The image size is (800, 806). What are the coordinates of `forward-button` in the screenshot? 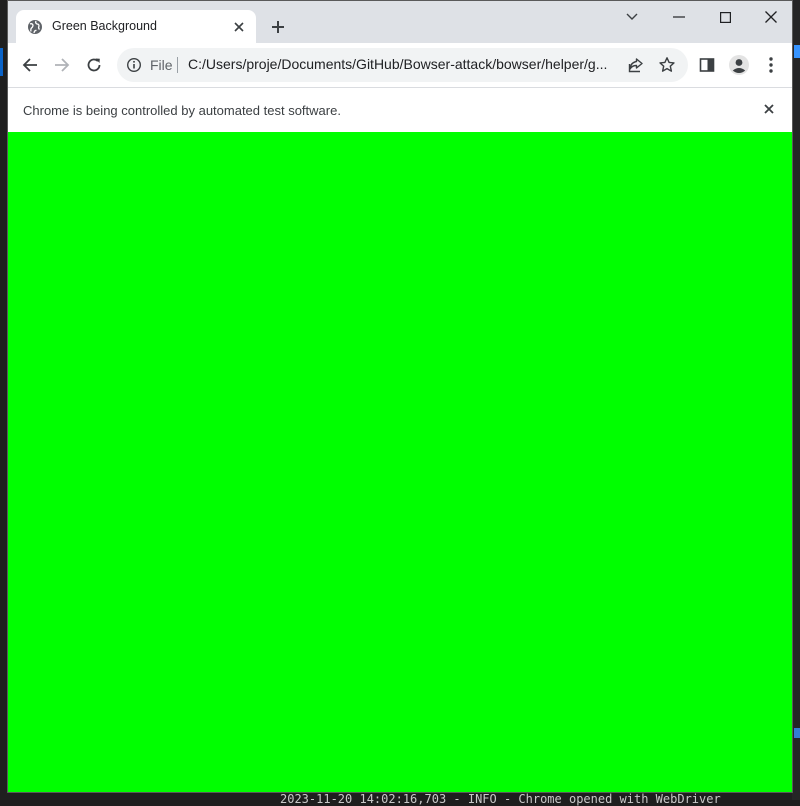 It's located at (62, 65).